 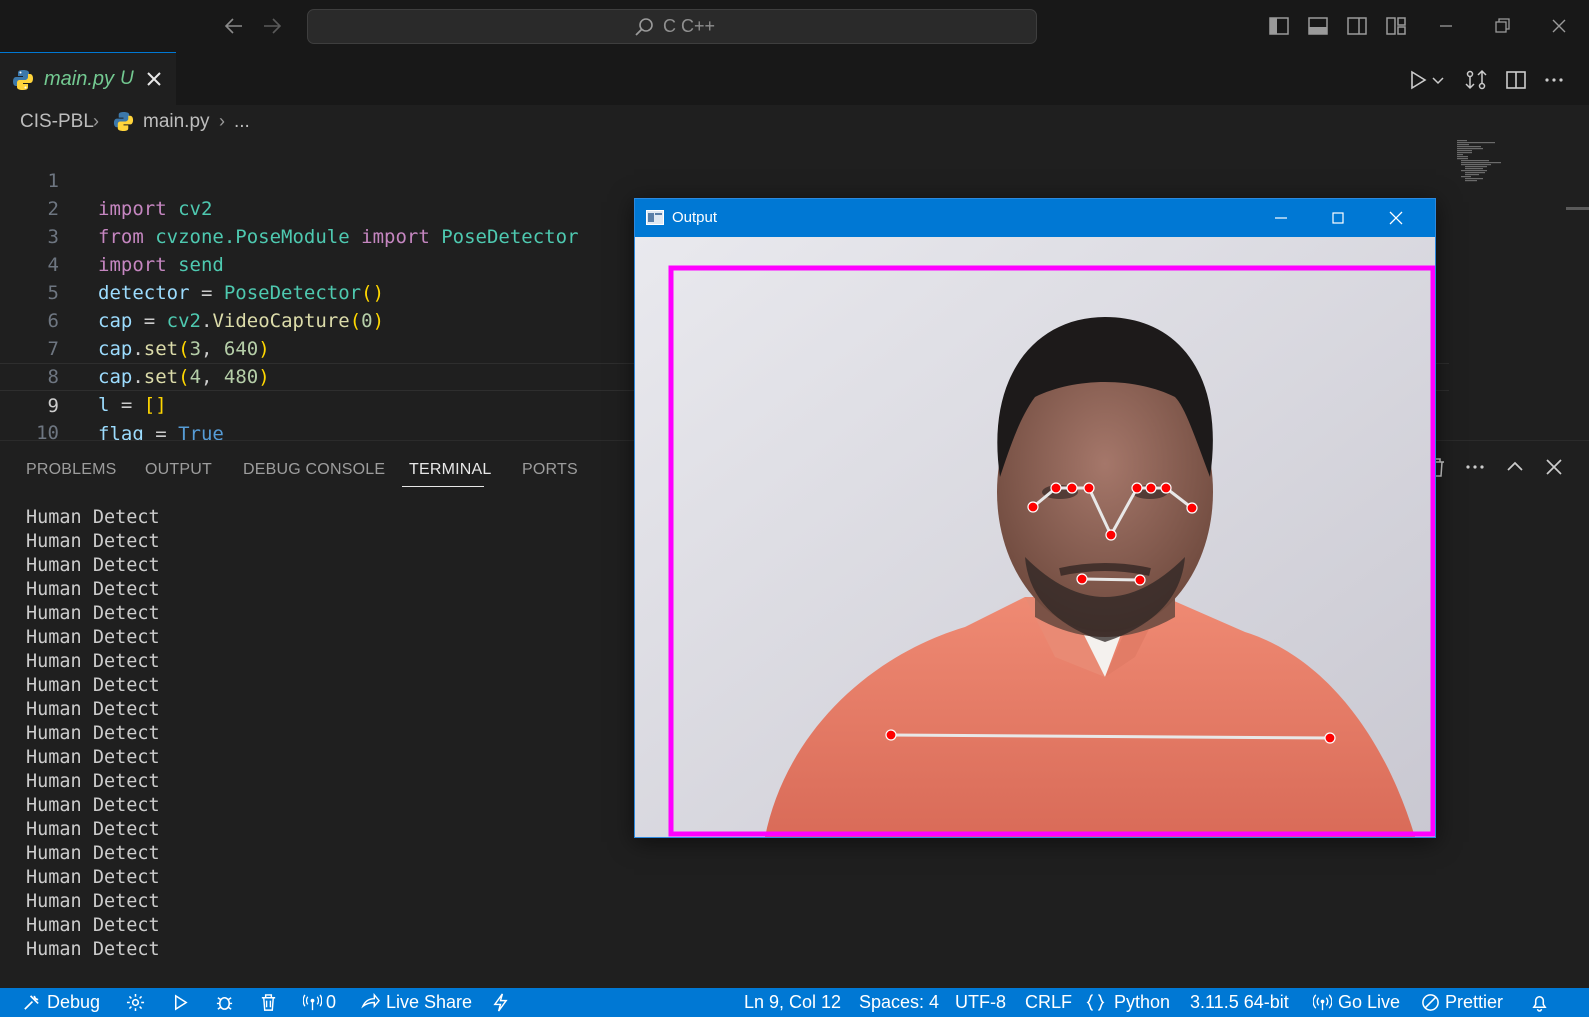 I want to click on trash-icon, so click(x=268, y=1002).